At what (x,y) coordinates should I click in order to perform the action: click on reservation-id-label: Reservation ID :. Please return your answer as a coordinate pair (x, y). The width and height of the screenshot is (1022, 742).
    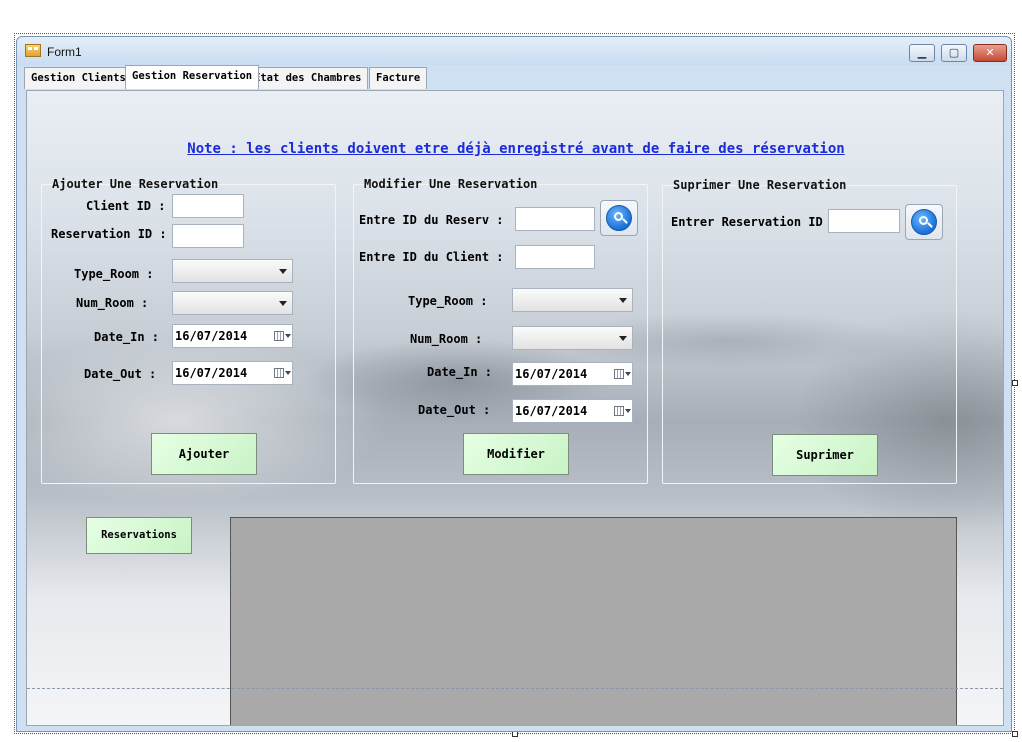
    Looking at the image, I should click on (109, 234).